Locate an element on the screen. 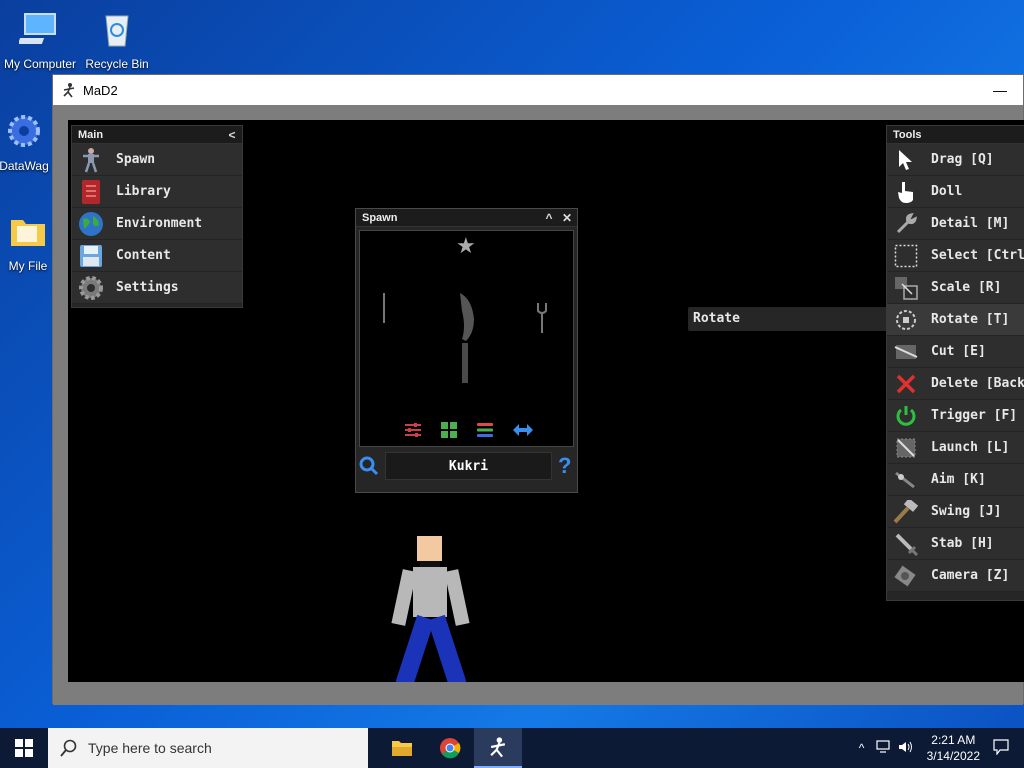 This screenshot has width=1024, height=768. tool-camera: Camera [Z] is located at coordinates (955, 576).